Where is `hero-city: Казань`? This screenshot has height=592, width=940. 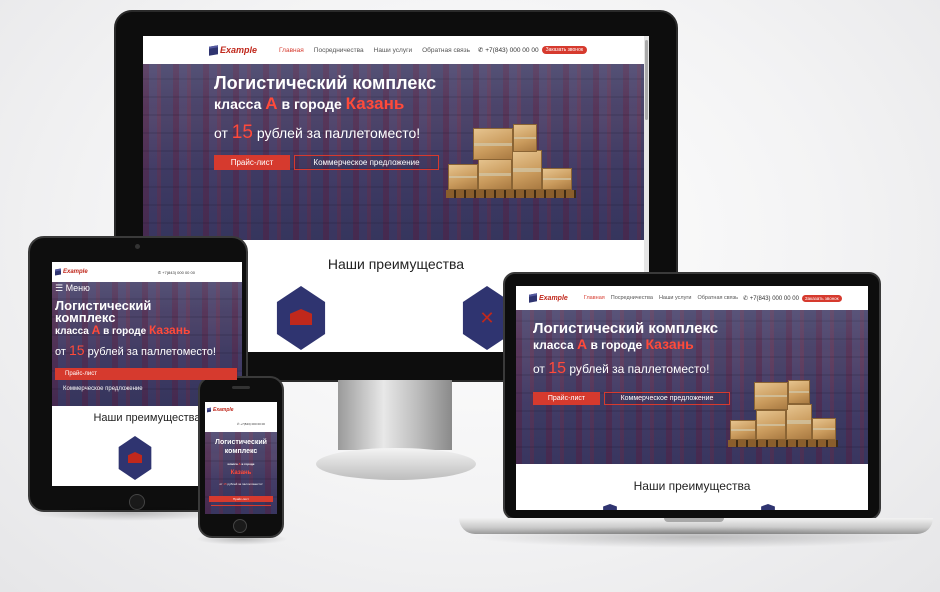
hero-city: Казань is located at coordinates (241, 473).